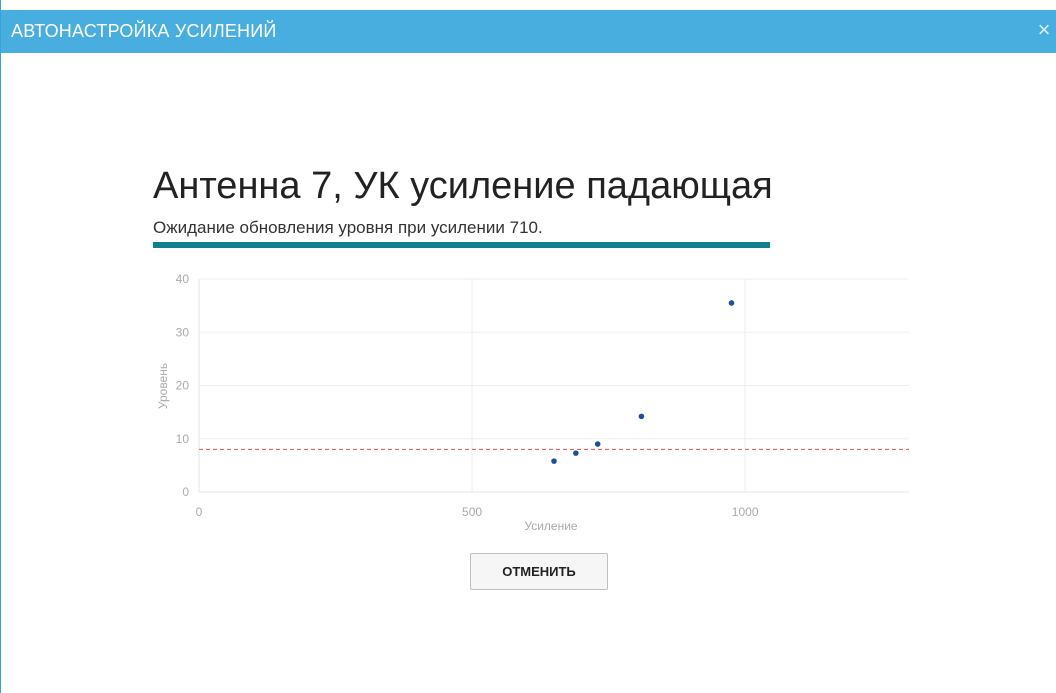 Image resolution: width=1056 pixels, height=693 pixels. What do you see at coordinates (643, 382) in the screenshot?
I see `chart-points` at bounding box center [643, 382].